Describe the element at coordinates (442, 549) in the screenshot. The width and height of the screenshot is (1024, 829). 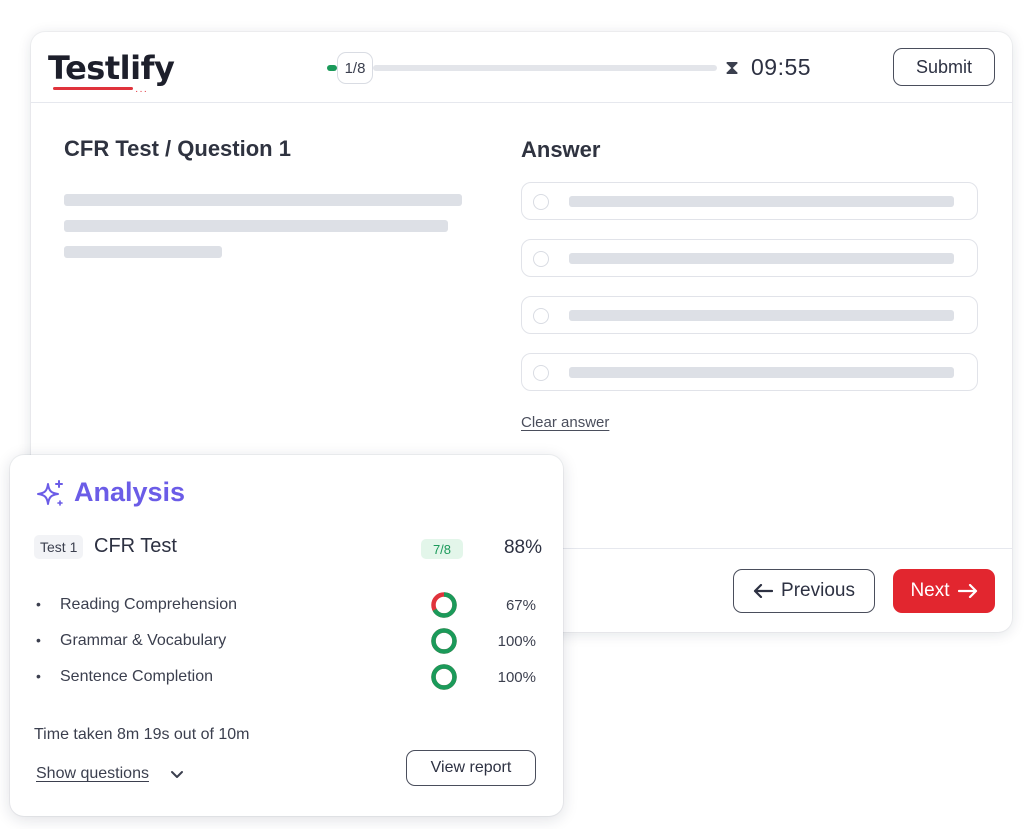
I see `score-badge: 7/8` at that location.